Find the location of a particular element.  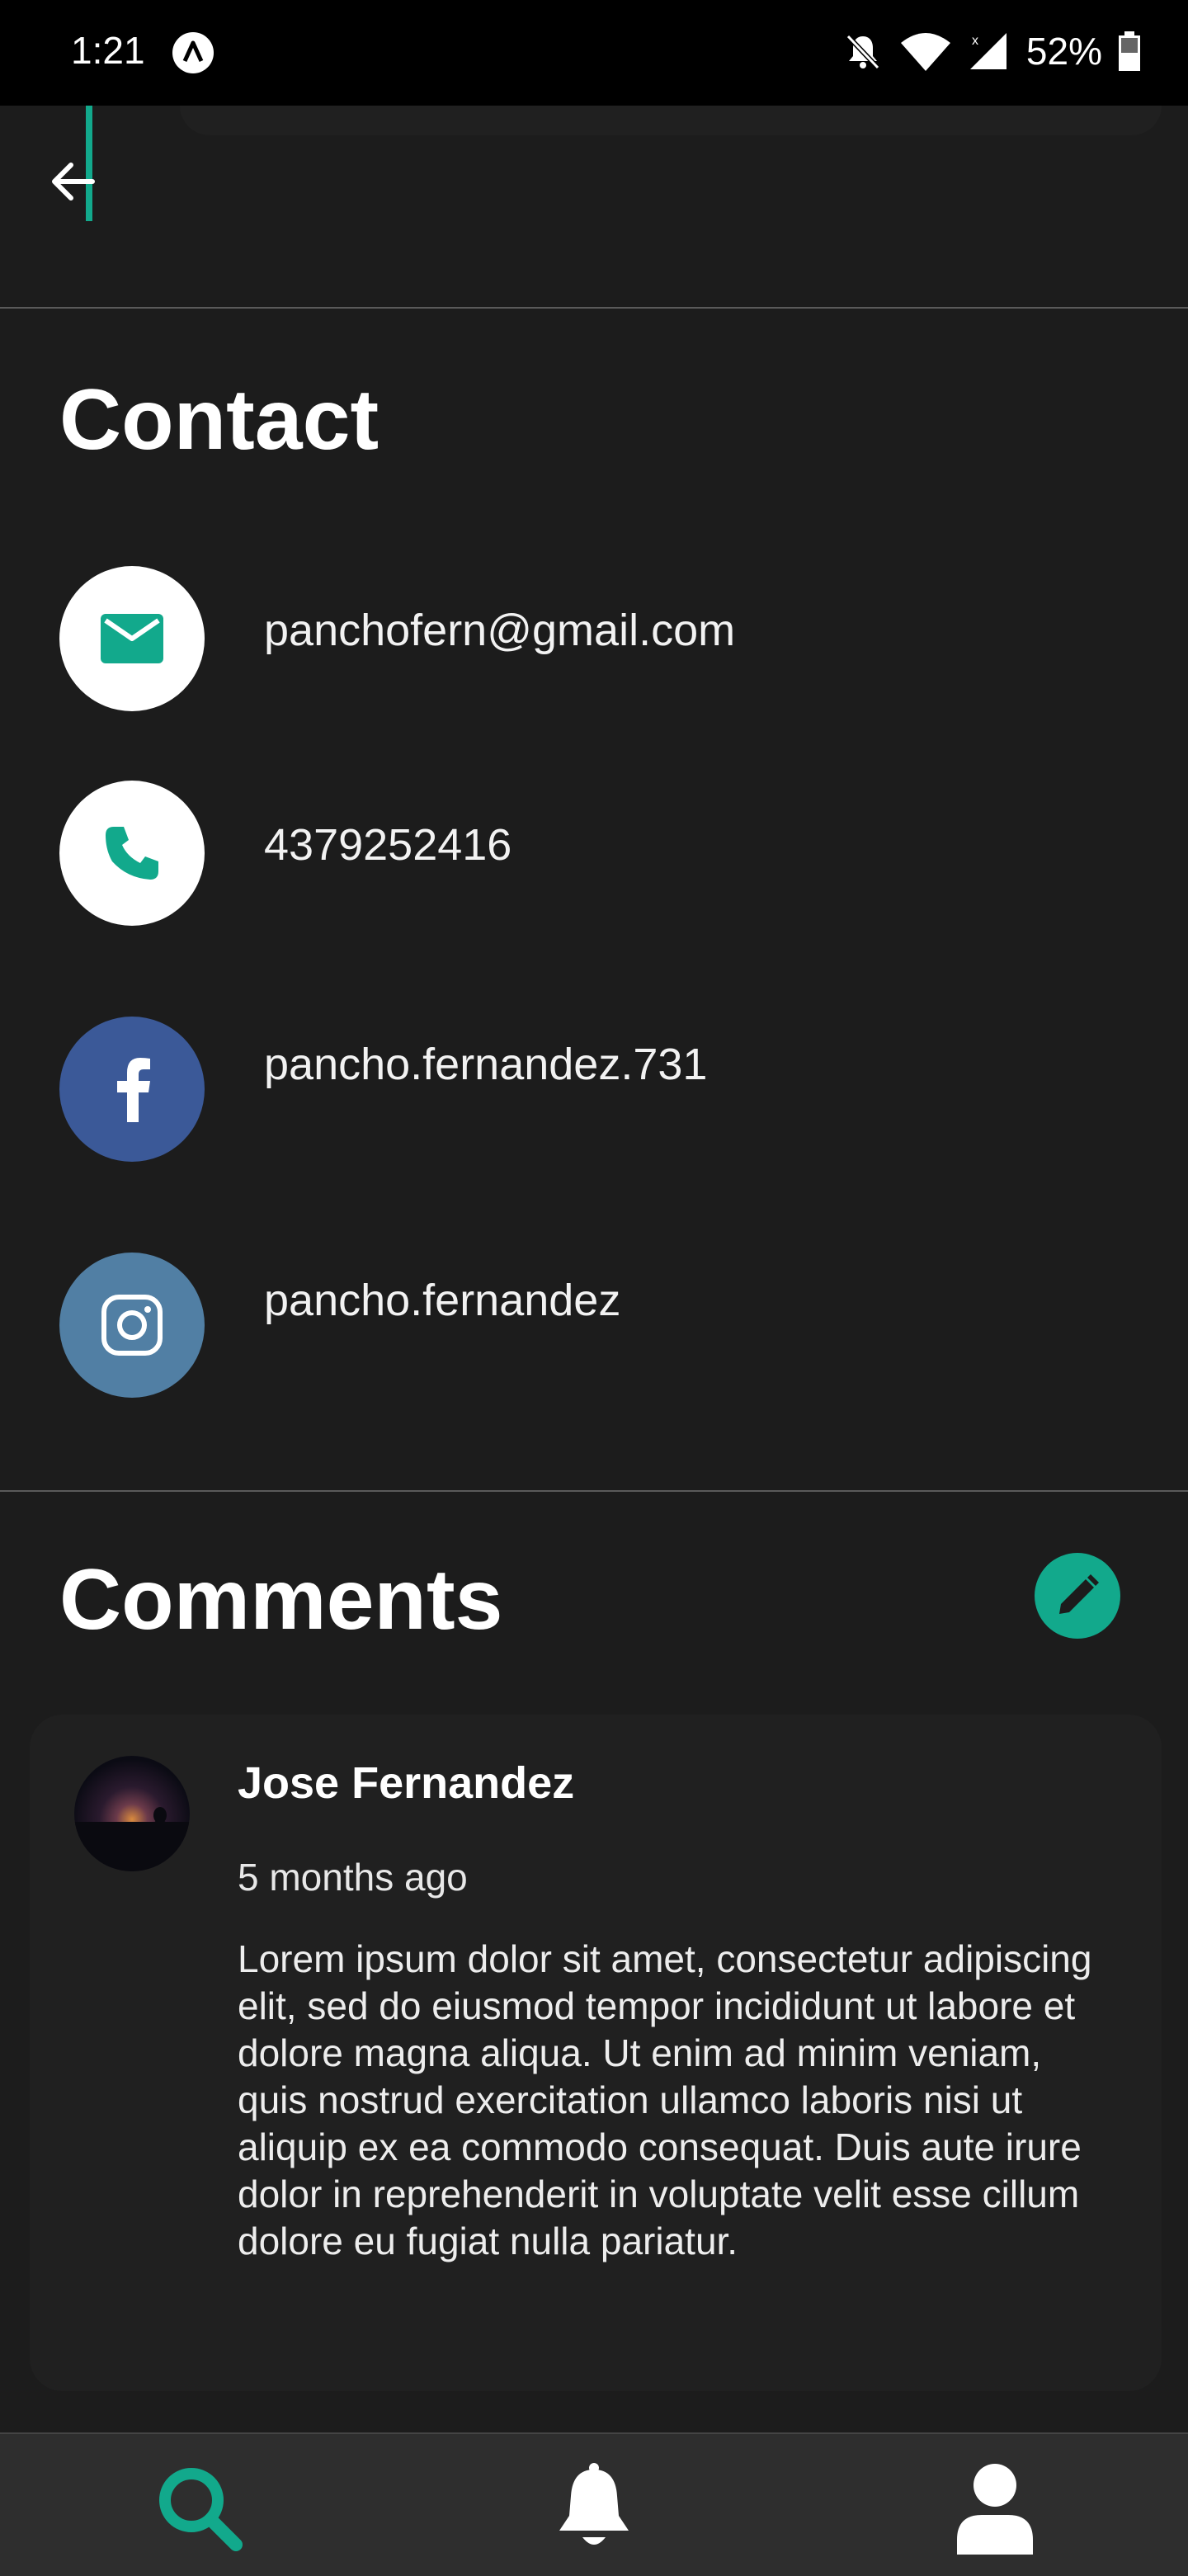

contact-email-row: panchofern@gmail.com is located at coordinates (595, 638).